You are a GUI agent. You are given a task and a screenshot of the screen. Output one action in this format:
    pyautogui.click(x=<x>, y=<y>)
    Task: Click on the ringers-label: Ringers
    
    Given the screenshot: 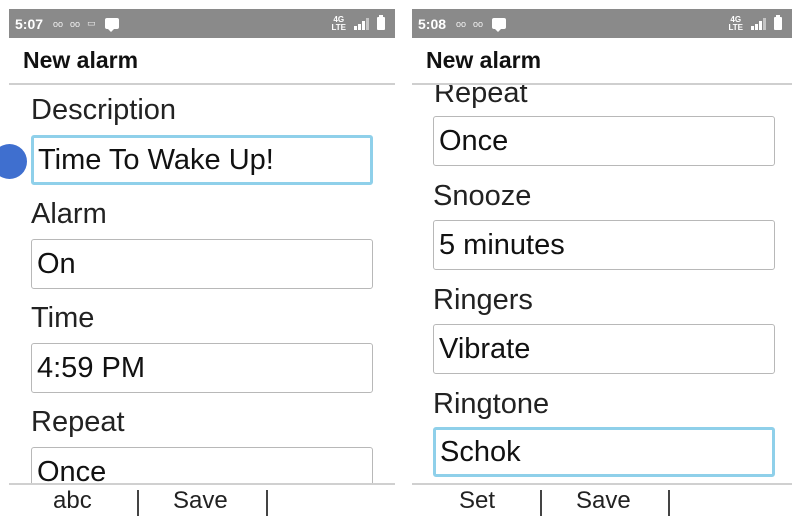 What is the action you would take?
    pyautogui.click(x=483, y=300)
    